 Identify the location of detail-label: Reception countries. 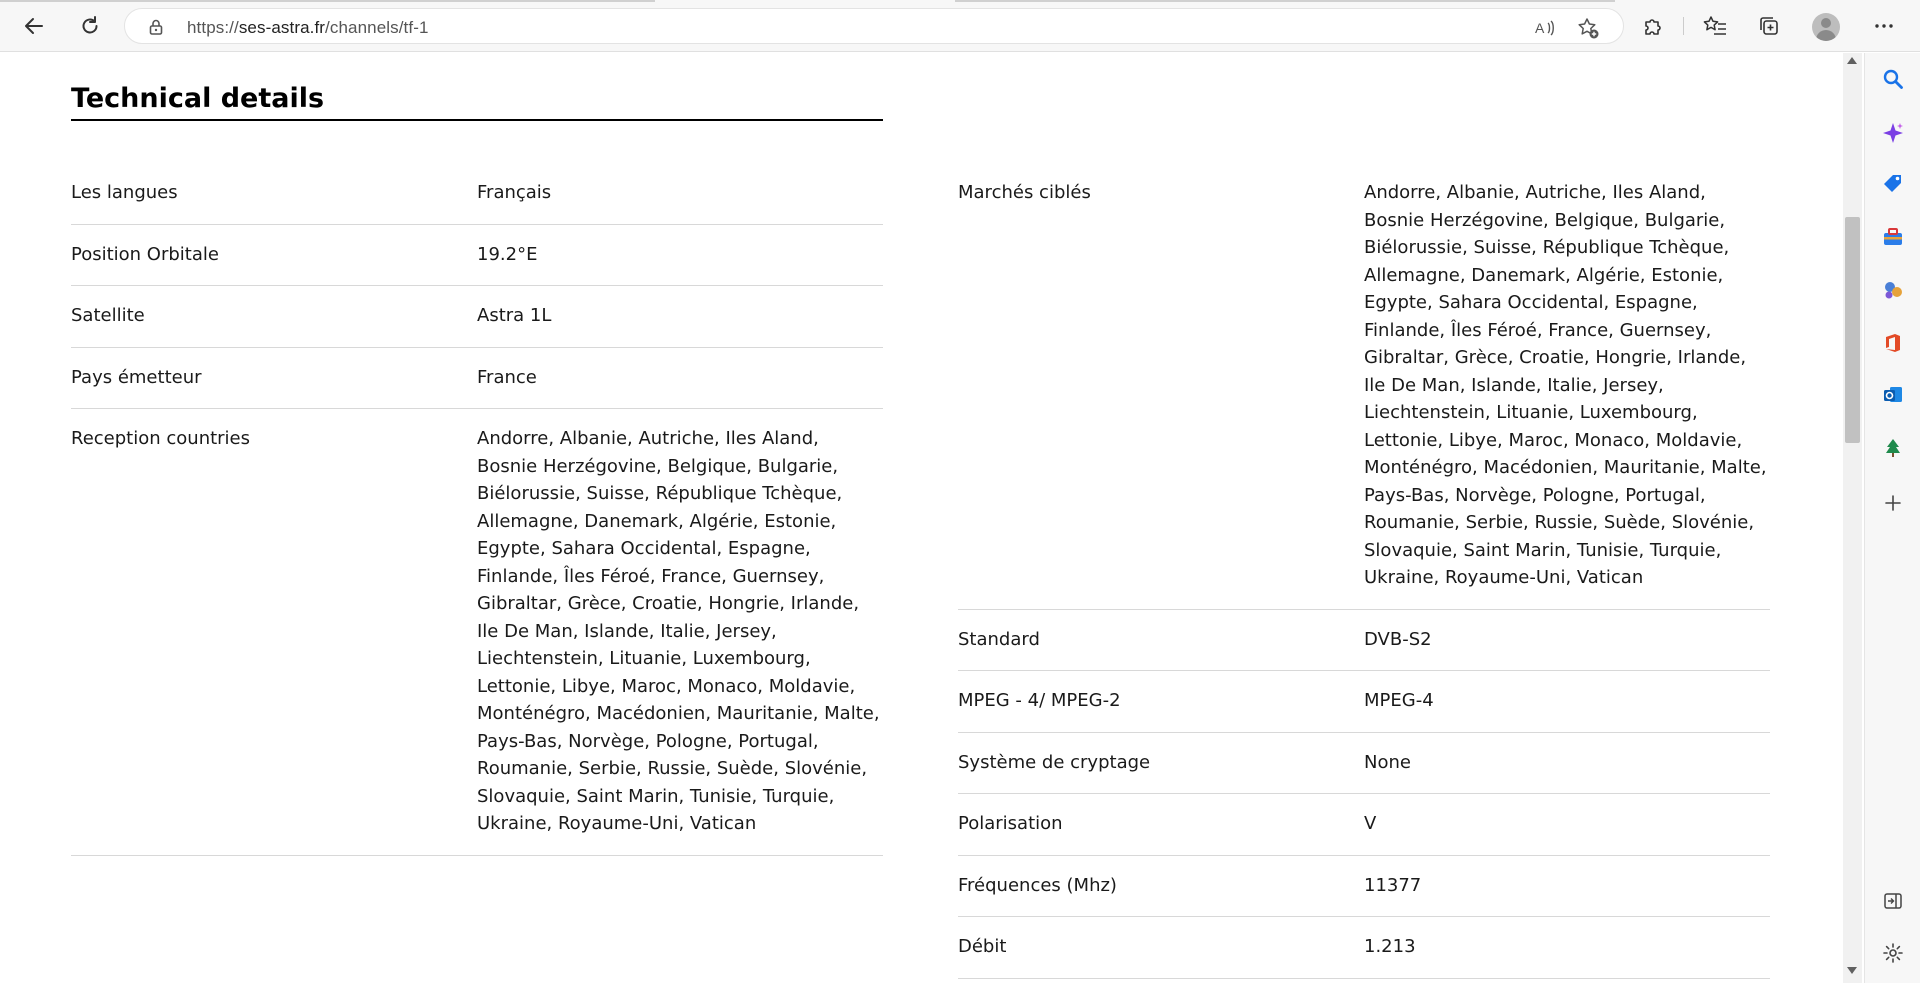
(161, 438).